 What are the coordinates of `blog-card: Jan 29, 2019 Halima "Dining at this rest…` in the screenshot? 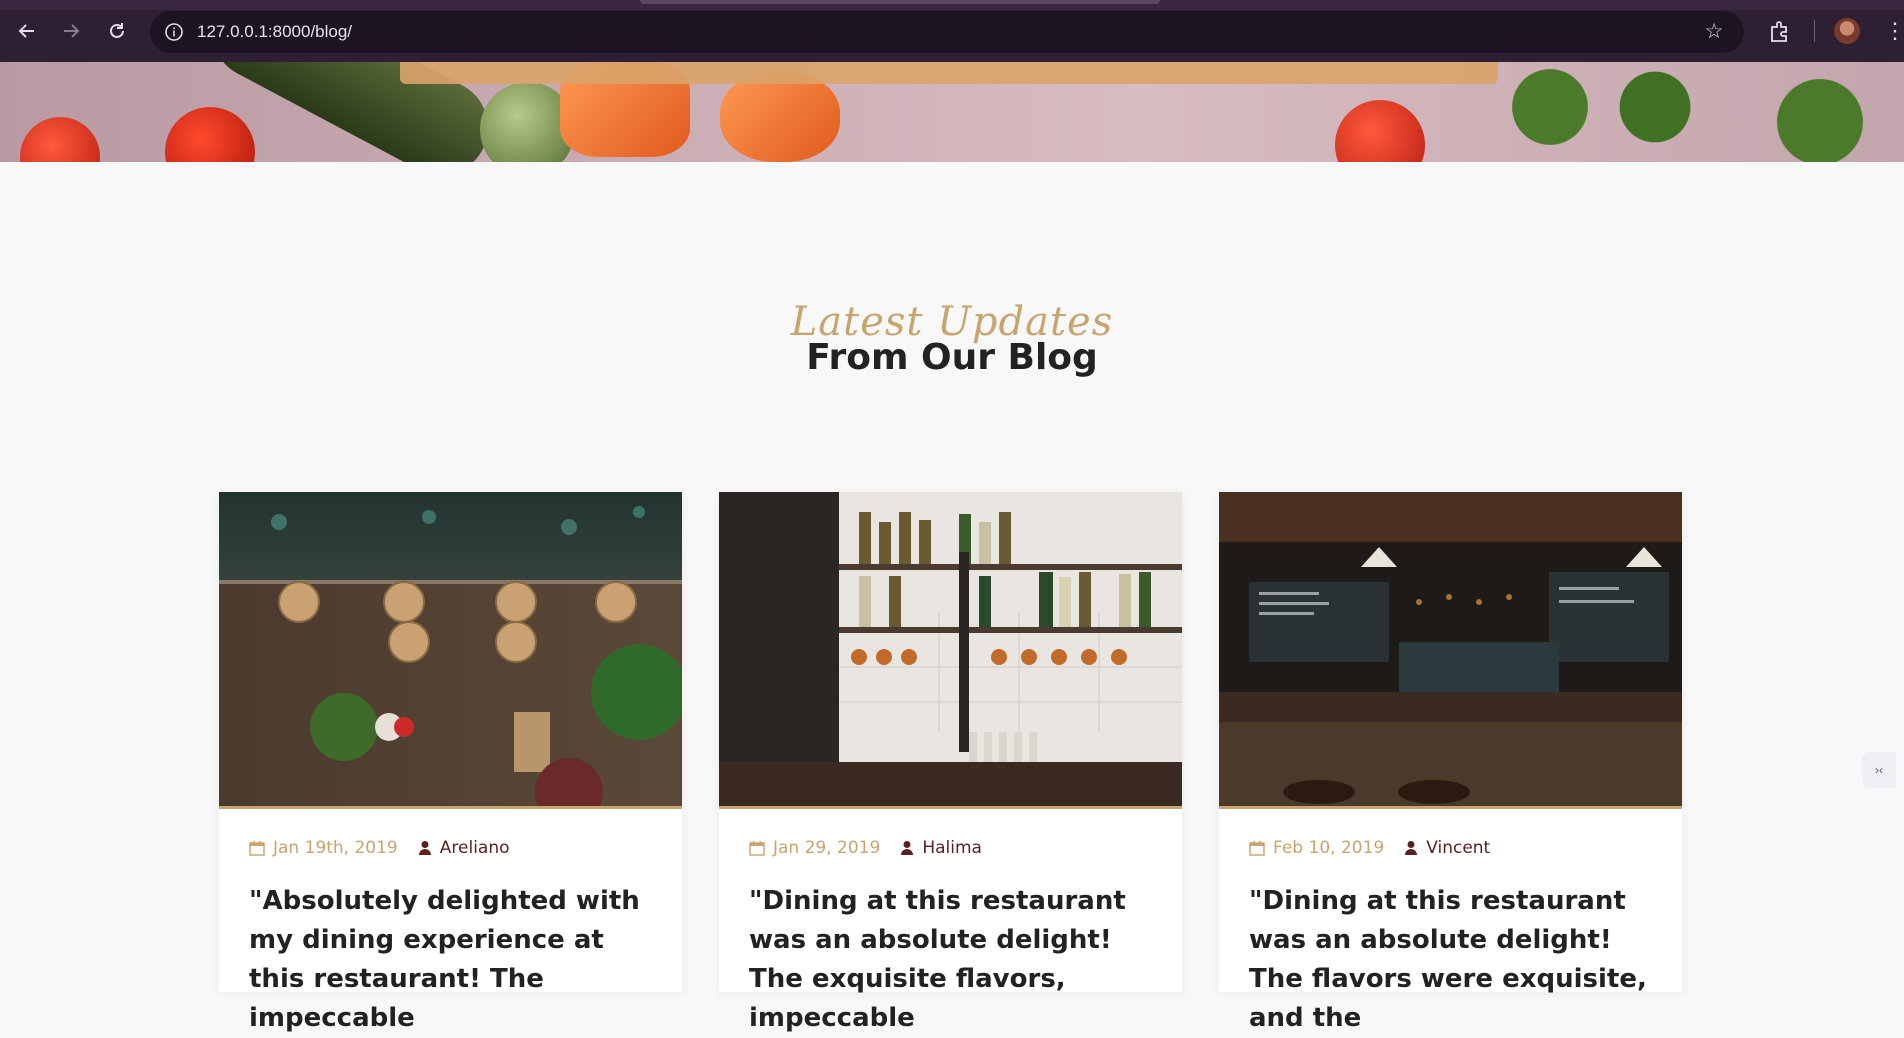 It's located at (950, 762).